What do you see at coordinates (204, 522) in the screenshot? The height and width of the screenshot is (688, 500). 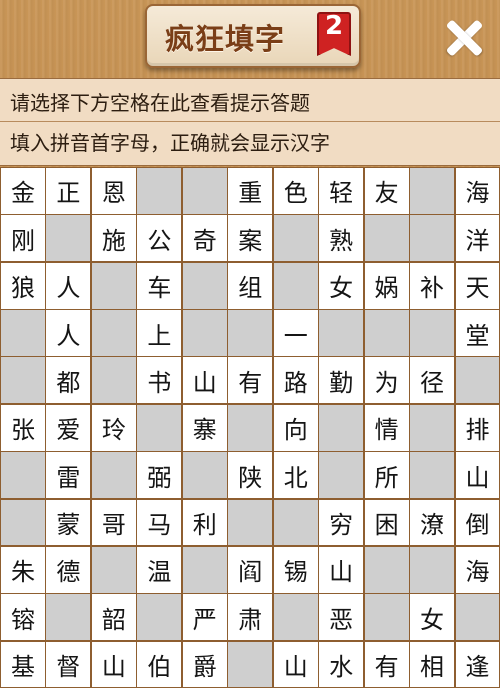 I see `grid-cell: 利` at bounding box center [204, 522].